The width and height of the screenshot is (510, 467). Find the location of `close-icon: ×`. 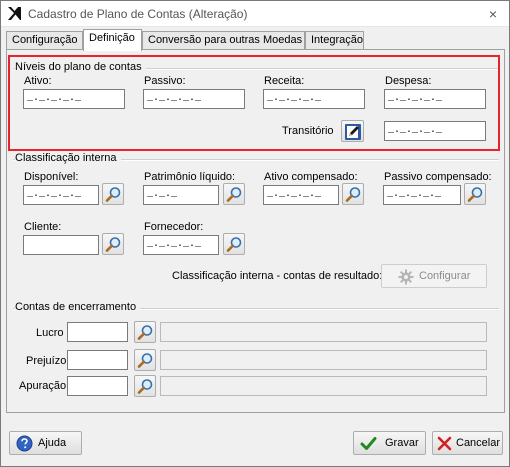

close-icon: × is located at coordinates (493, 14).